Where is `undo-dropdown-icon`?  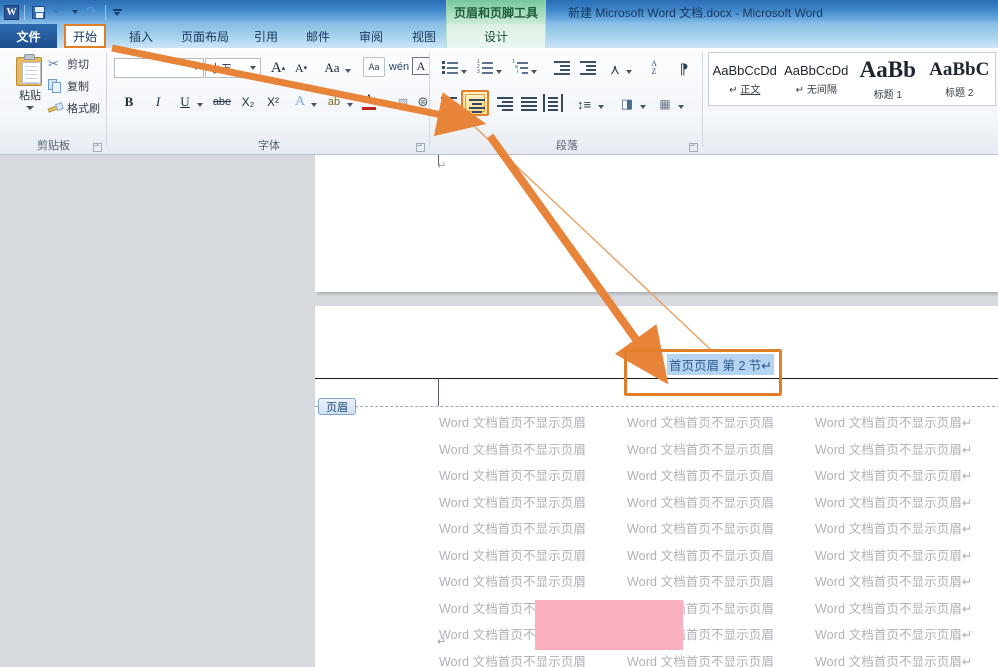 undo-dropdown-icon is located at coordinates (75, 12).